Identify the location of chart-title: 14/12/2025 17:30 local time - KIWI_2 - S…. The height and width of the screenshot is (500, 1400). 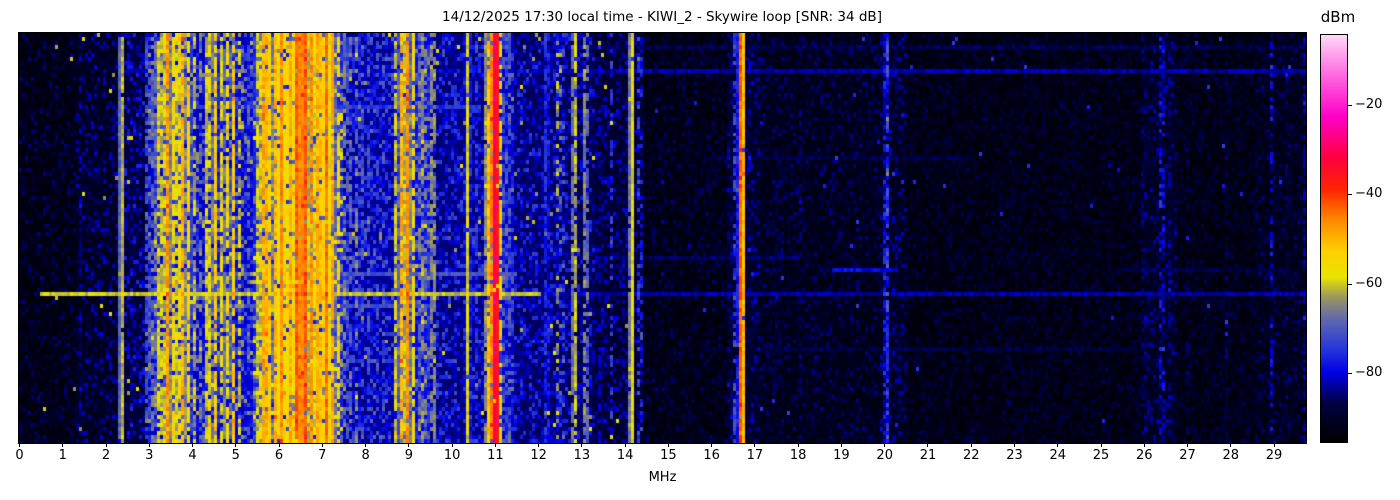
(662, 17).